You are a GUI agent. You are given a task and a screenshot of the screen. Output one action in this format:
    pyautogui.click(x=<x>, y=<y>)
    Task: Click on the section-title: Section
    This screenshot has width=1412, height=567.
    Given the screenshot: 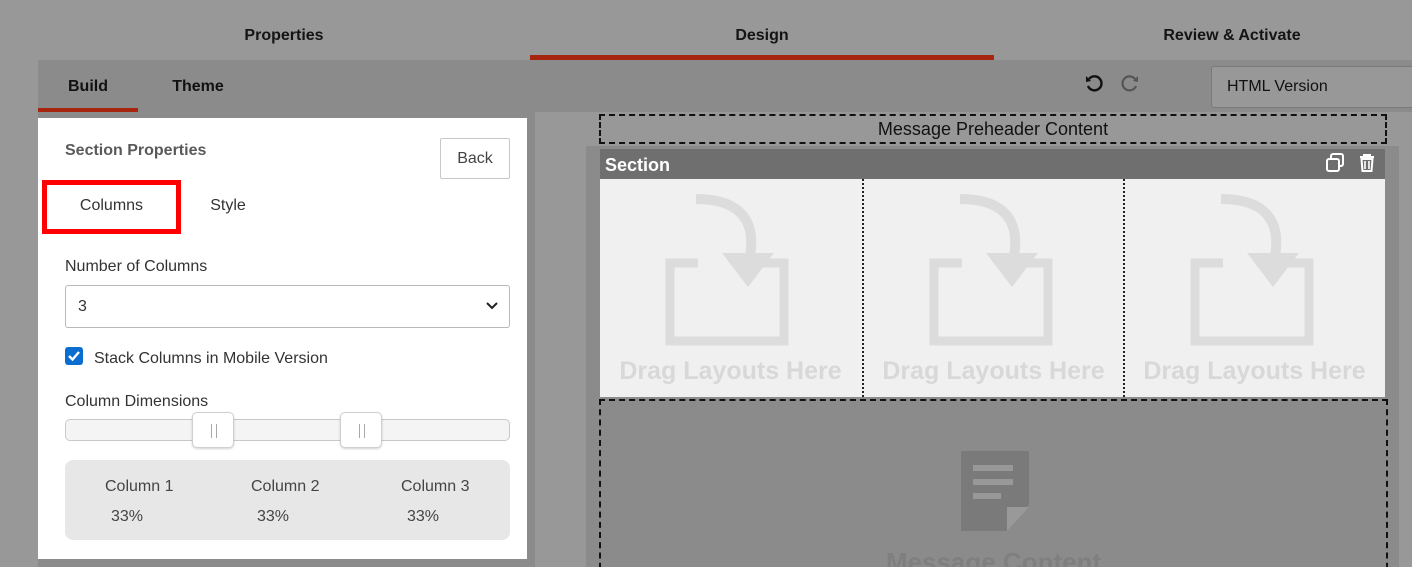 What is the action you would take?
    pyautogui.click(x=638, y=165)
    